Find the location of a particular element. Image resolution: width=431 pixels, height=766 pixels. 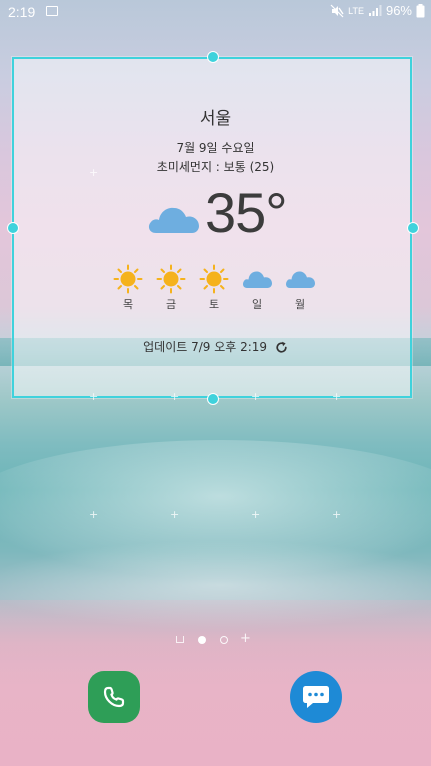

battery-percent: 96% is located at coordinates (398, 10).